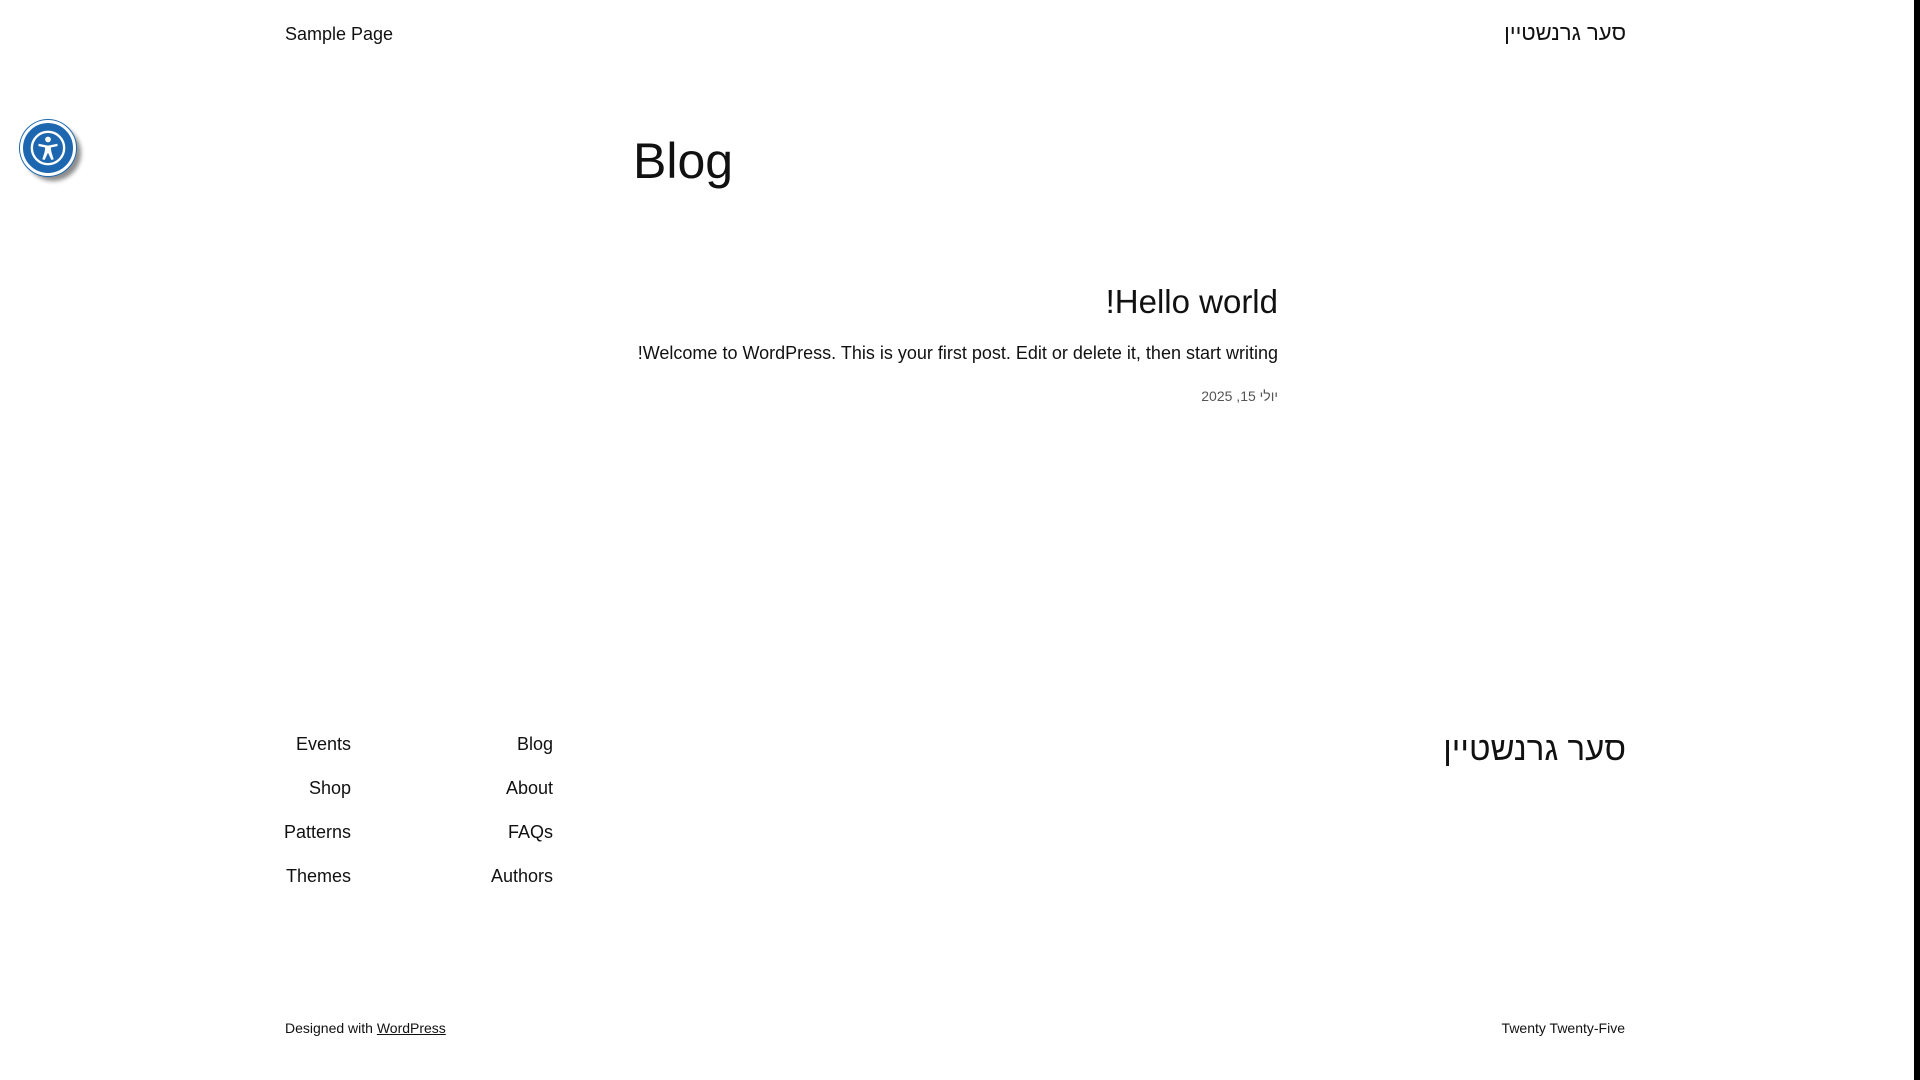 The height and width of the screenshot is (1080, 1920). What do you see at coordinates (329, 1028) in the screenshot?
I see `credit-prefix: Designed with` at bounding box center [329, 1028].